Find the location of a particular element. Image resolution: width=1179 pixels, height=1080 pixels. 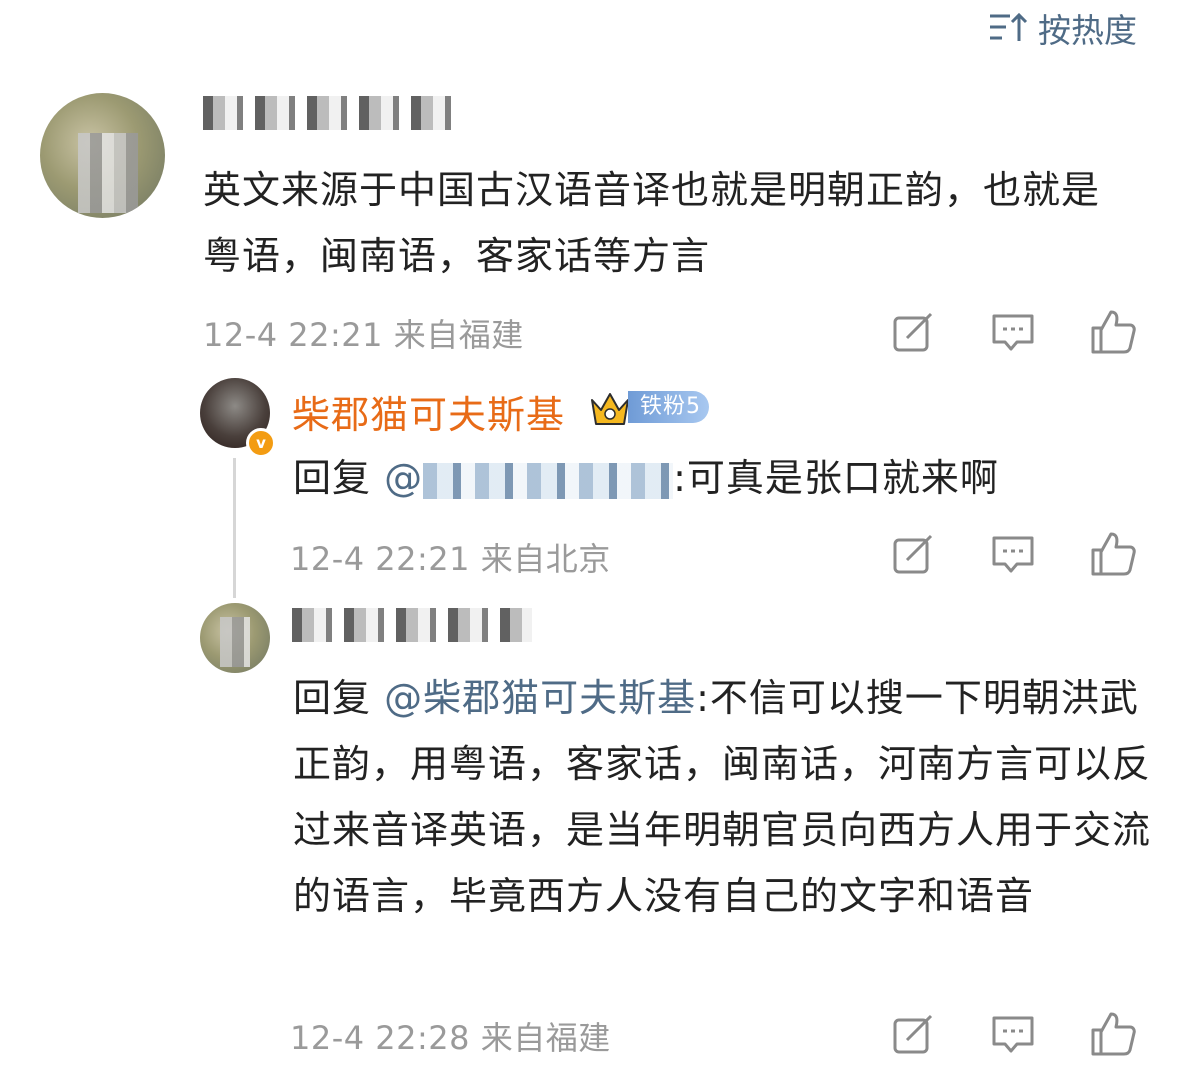

reply-meta: 12-4 22:28 来自福建 is located at coordinates (450, 1036).